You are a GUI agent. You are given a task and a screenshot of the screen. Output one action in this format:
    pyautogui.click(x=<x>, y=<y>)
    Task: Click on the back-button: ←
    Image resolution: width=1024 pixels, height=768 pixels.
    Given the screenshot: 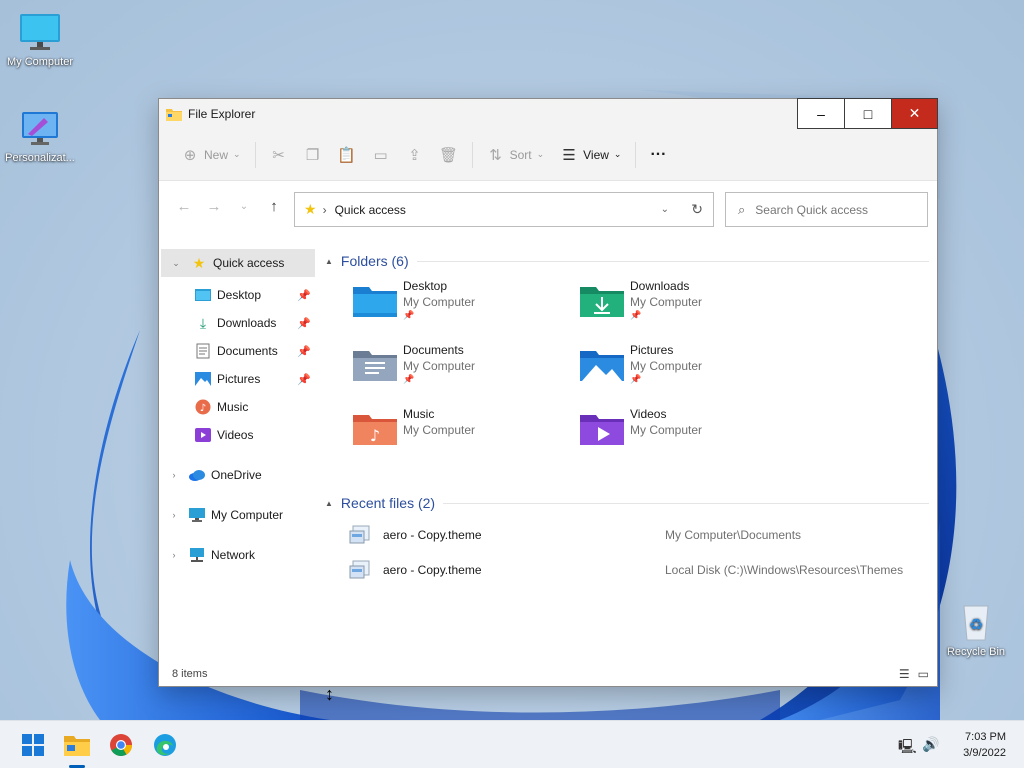 What is the action you would take?
    pyautogui.click(x=184, y=206)
    